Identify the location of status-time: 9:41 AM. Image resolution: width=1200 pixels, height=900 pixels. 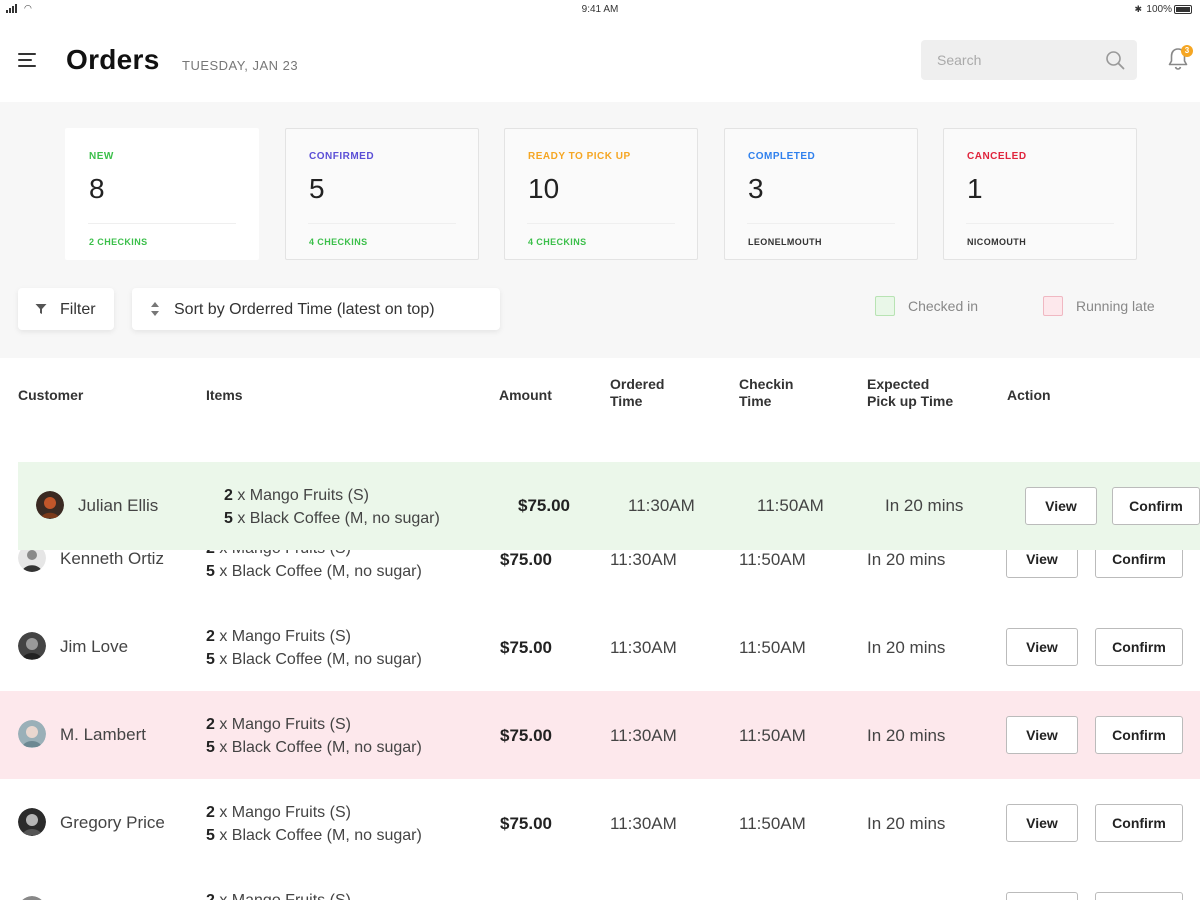
(600, 9).